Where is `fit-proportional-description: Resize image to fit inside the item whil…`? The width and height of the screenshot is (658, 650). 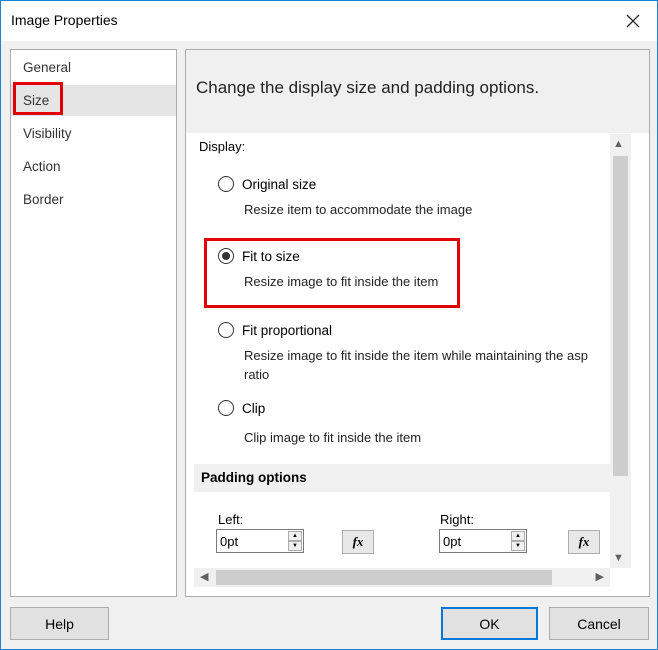 fit-proportional-description: Resize image to fit inside the item whil… is located at coordinates (416, 355).